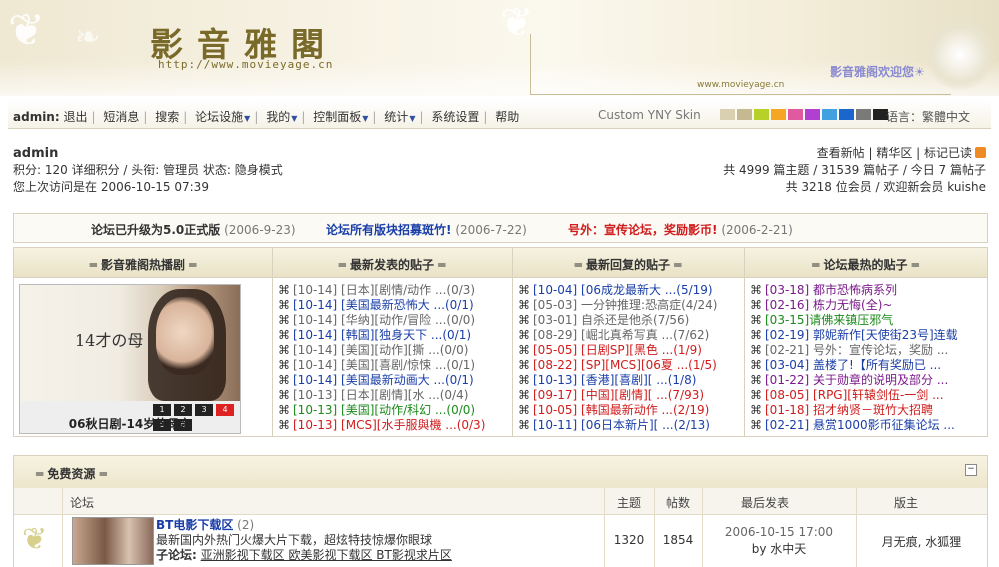 This screenshot has height=567, width=999. What do you see at coordinates (614, 380) in the screenshot?
I see `post-link: [10-13] [香港][喜剧][ ...(1/8)` at bounding box center [614, 380].